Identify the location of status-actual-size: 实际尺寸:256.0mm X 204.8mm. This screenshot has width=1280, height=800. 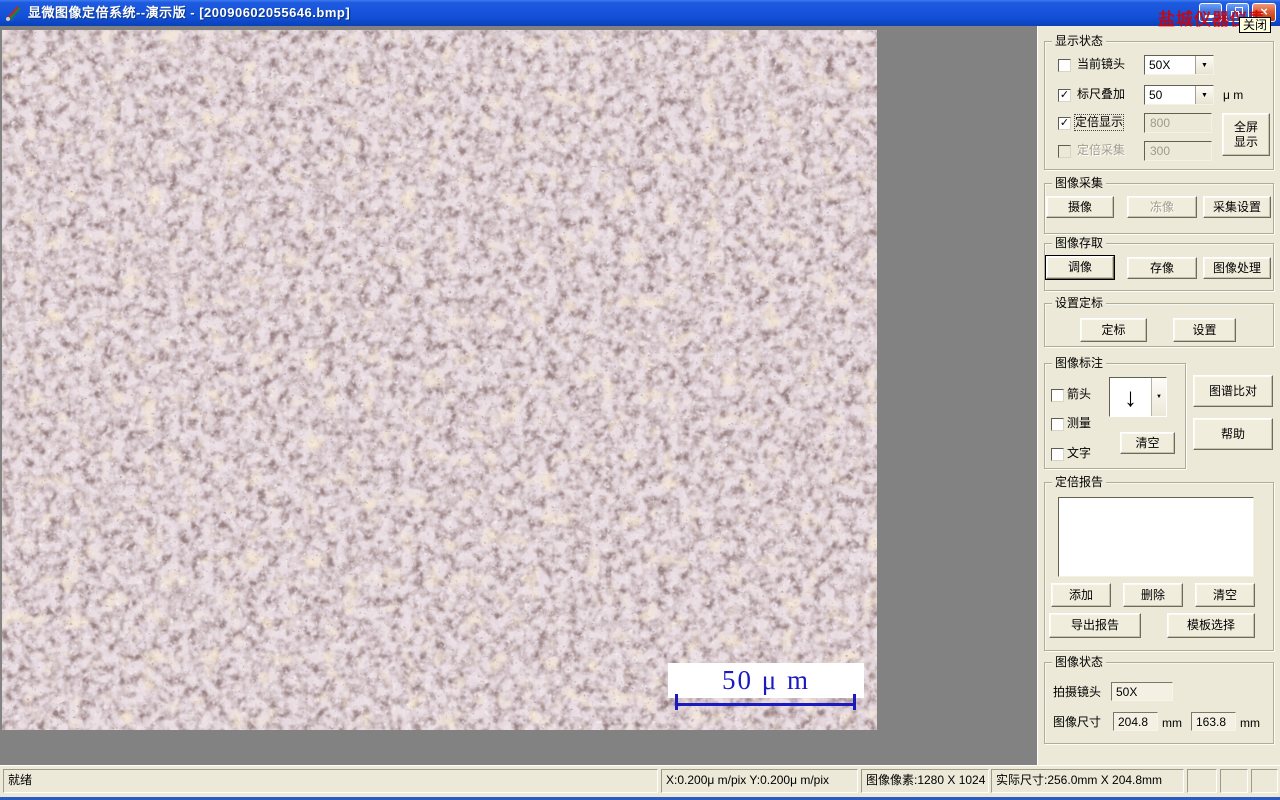
(1087, 781).